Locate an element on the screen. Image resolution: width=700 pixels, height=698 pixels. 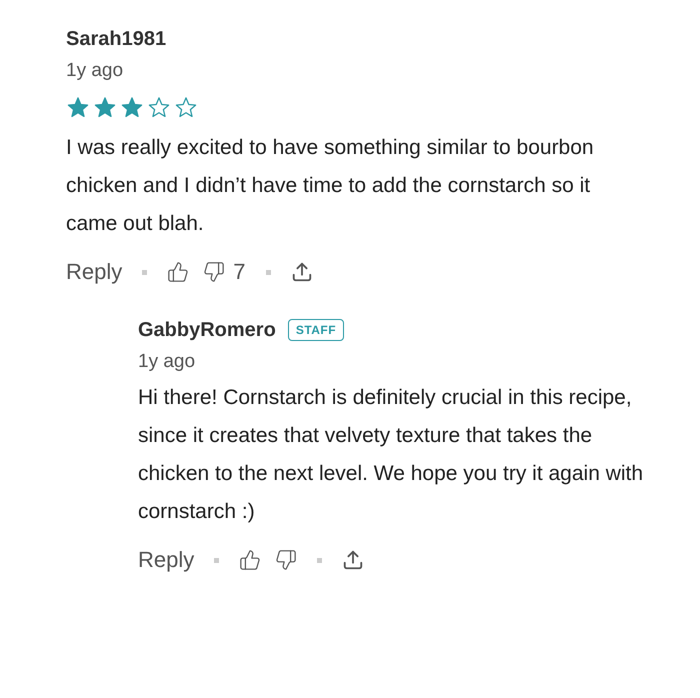
staff-badge: STAFF is located at coordinates (316, 330).